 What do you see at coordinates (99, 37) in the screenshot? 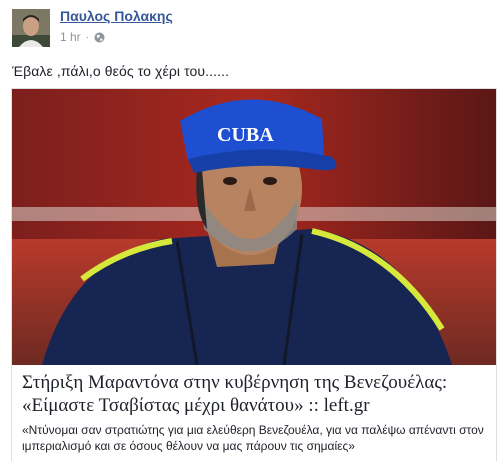
I see `globe-icon` at bounding box center [99, 37].